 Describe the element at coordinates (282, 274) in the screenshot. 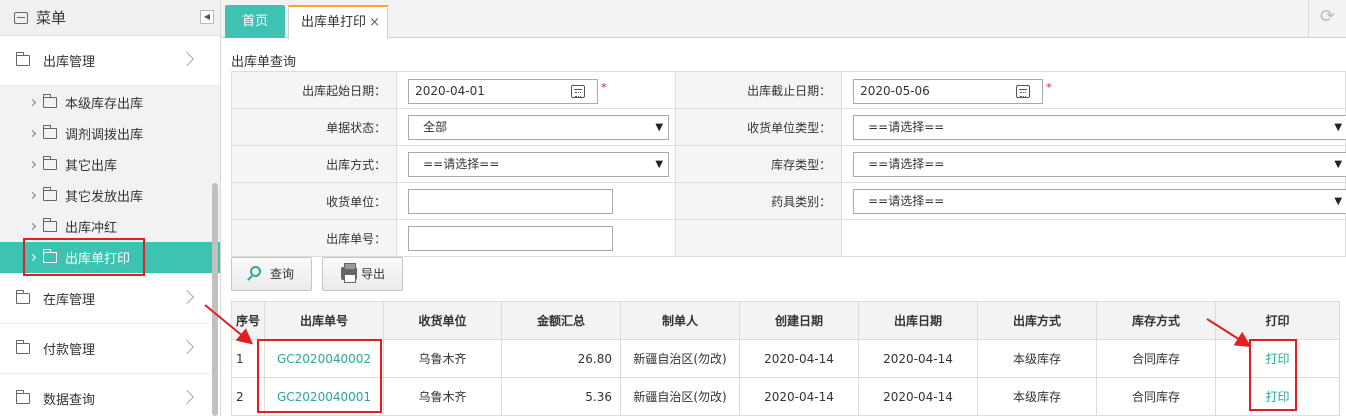

I see `query-button-label: 查询` at that location.